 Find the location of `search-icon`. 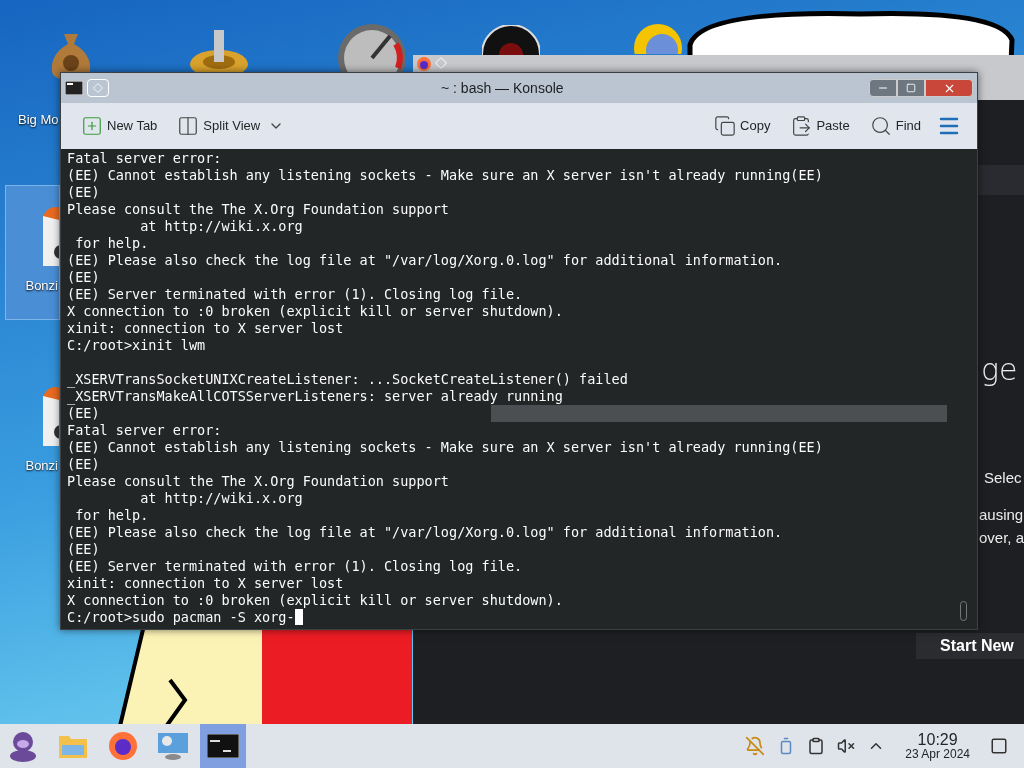

search-icon is located at coordinates (880, 126).